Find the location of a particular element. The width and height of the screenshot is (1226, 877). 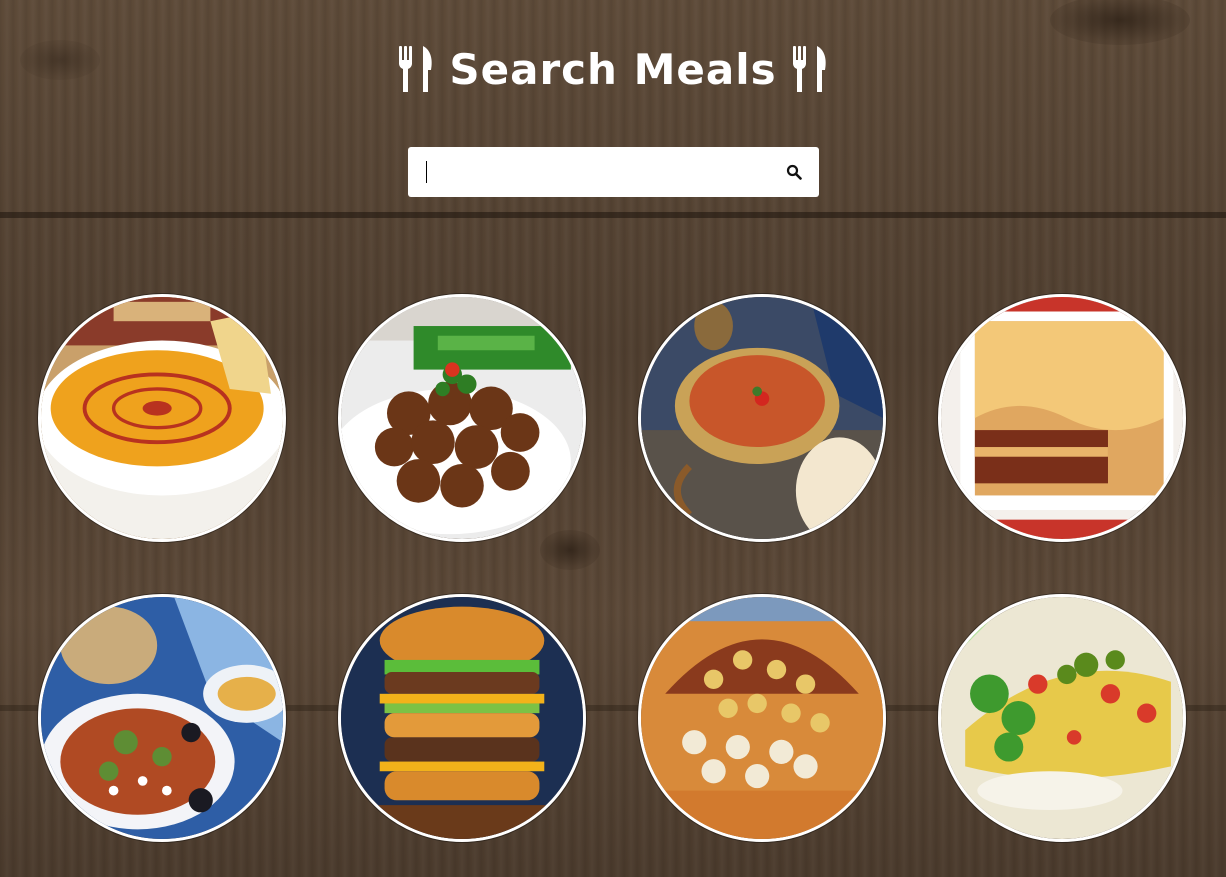

meal-card-koshari is located at coordinates (762, 718).